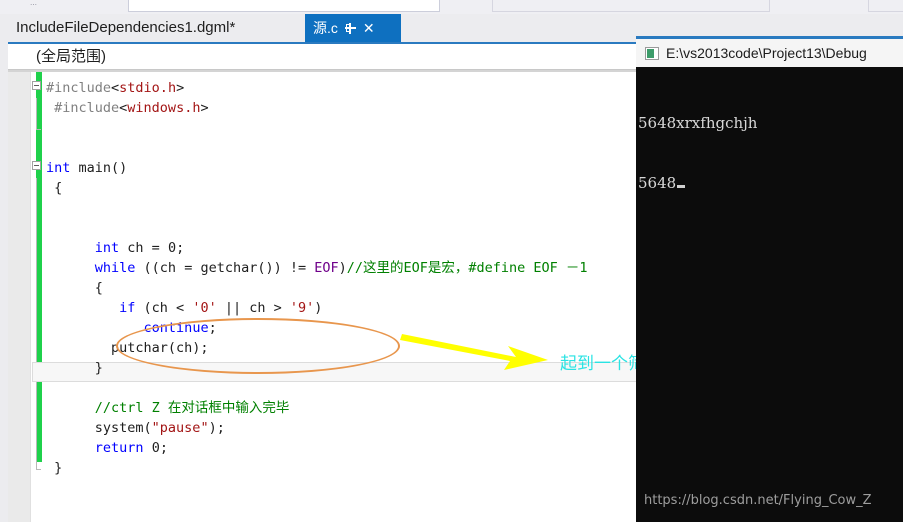  What do you see at coordinates (127, 308) in the screenshot?
I see `code-token: if` at bounding box center [127, 308].